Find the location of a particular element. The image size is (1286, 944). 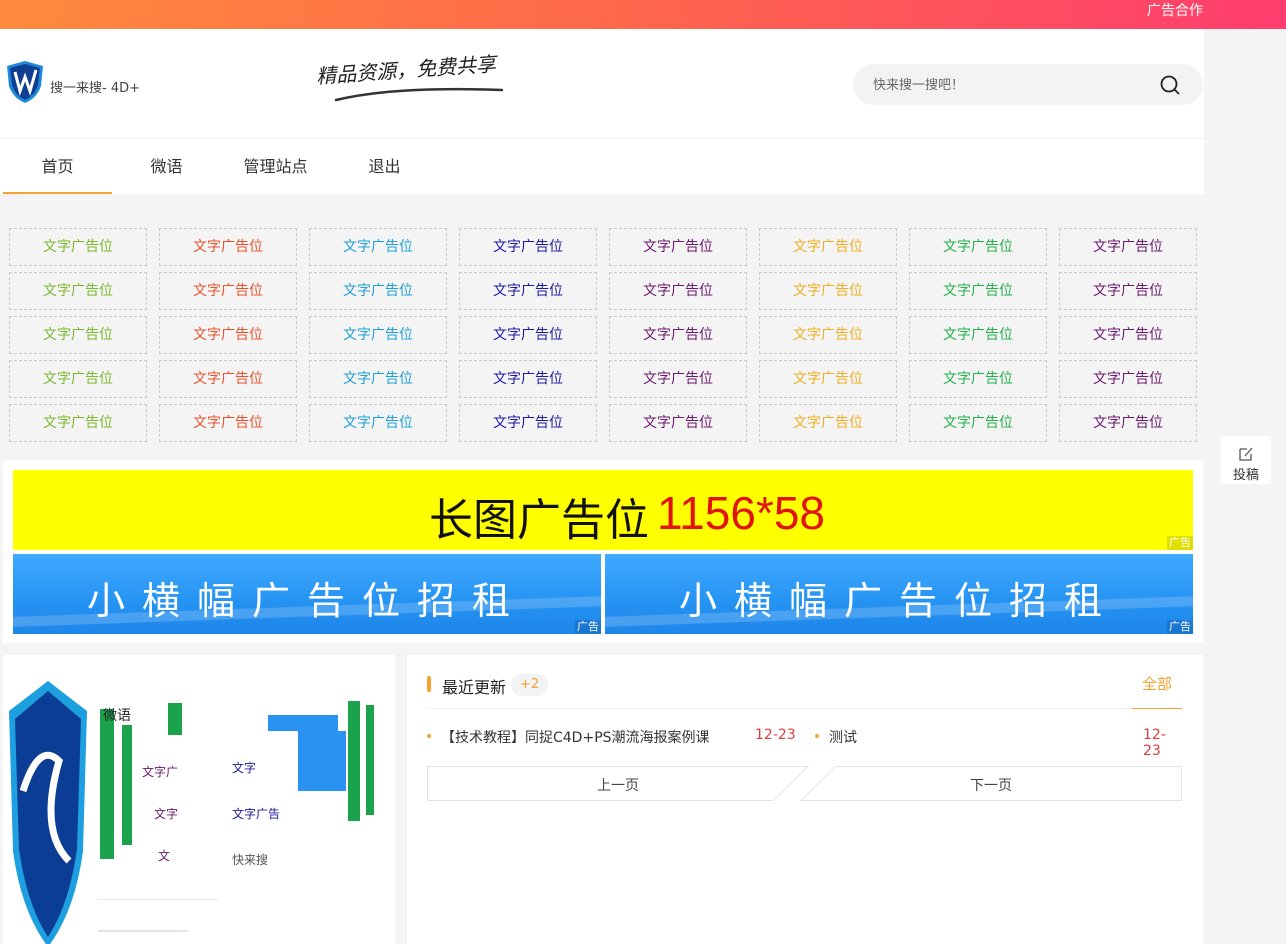

next-page-button: 下一页 is located at coordinates (991, 783).